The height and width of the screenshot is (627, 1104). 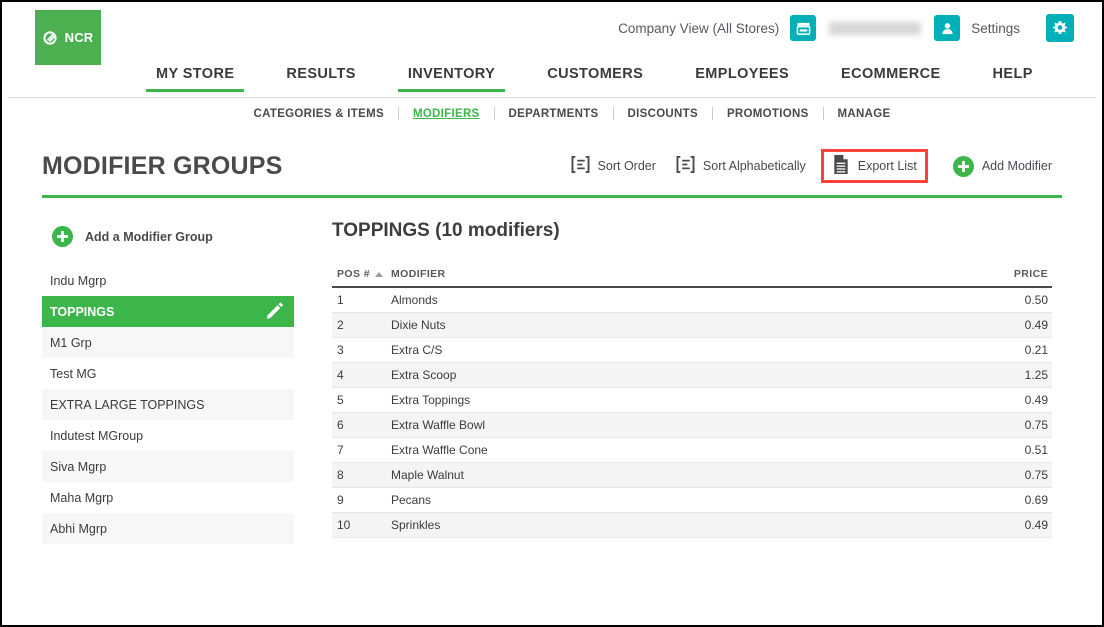 What do you see at coordinates (168, 373) in the screenshot?
I see `sidebar-item-test-mg: Test MG` at bounding box center [168, 373].